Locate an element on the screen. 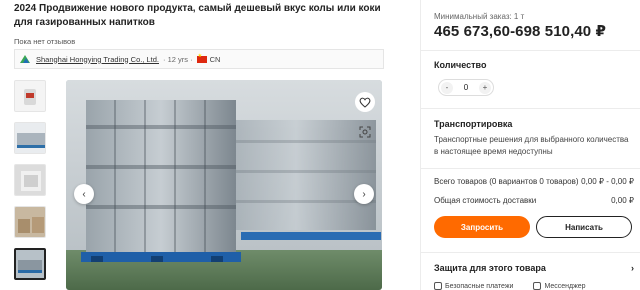  shipping-cost-row: Общая стоимость доставки 0,00 ₽ is located at coordinates (534, 200).